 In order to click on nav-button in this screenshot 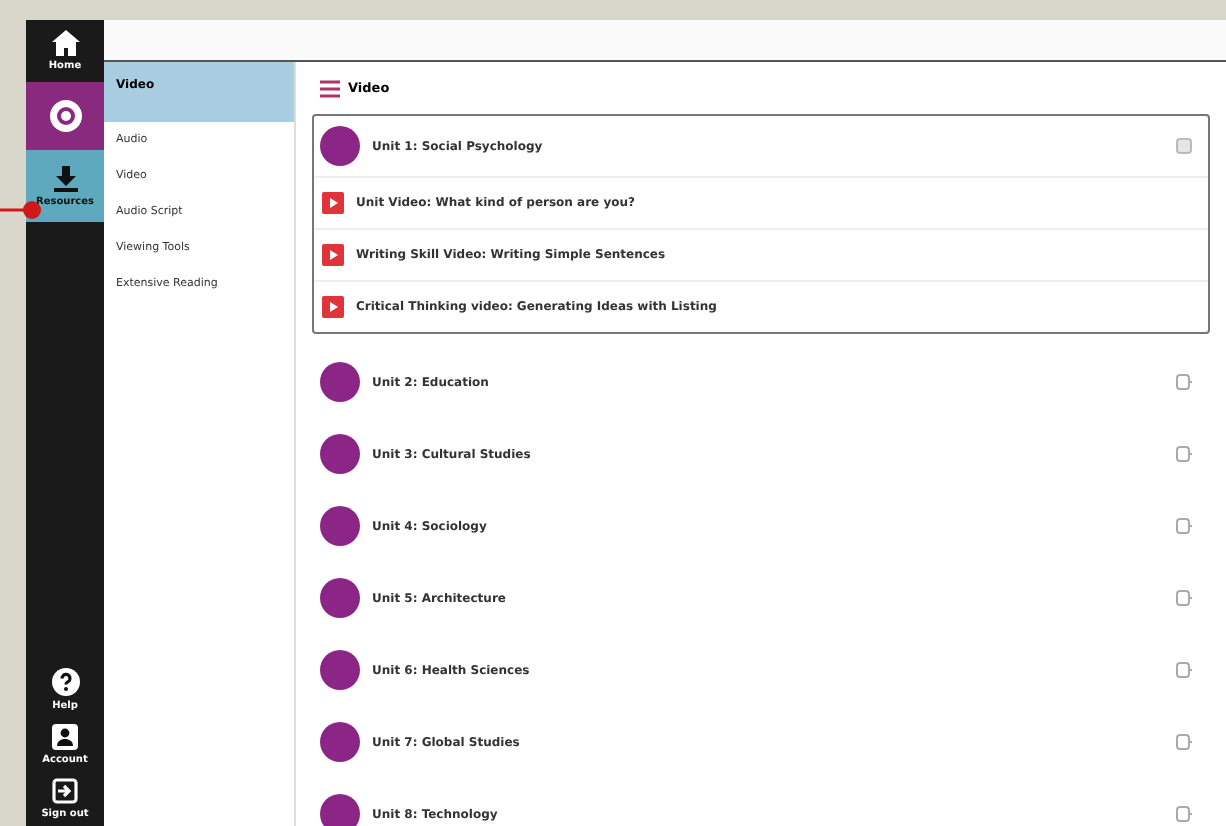, I will do `click(65, 116)`.